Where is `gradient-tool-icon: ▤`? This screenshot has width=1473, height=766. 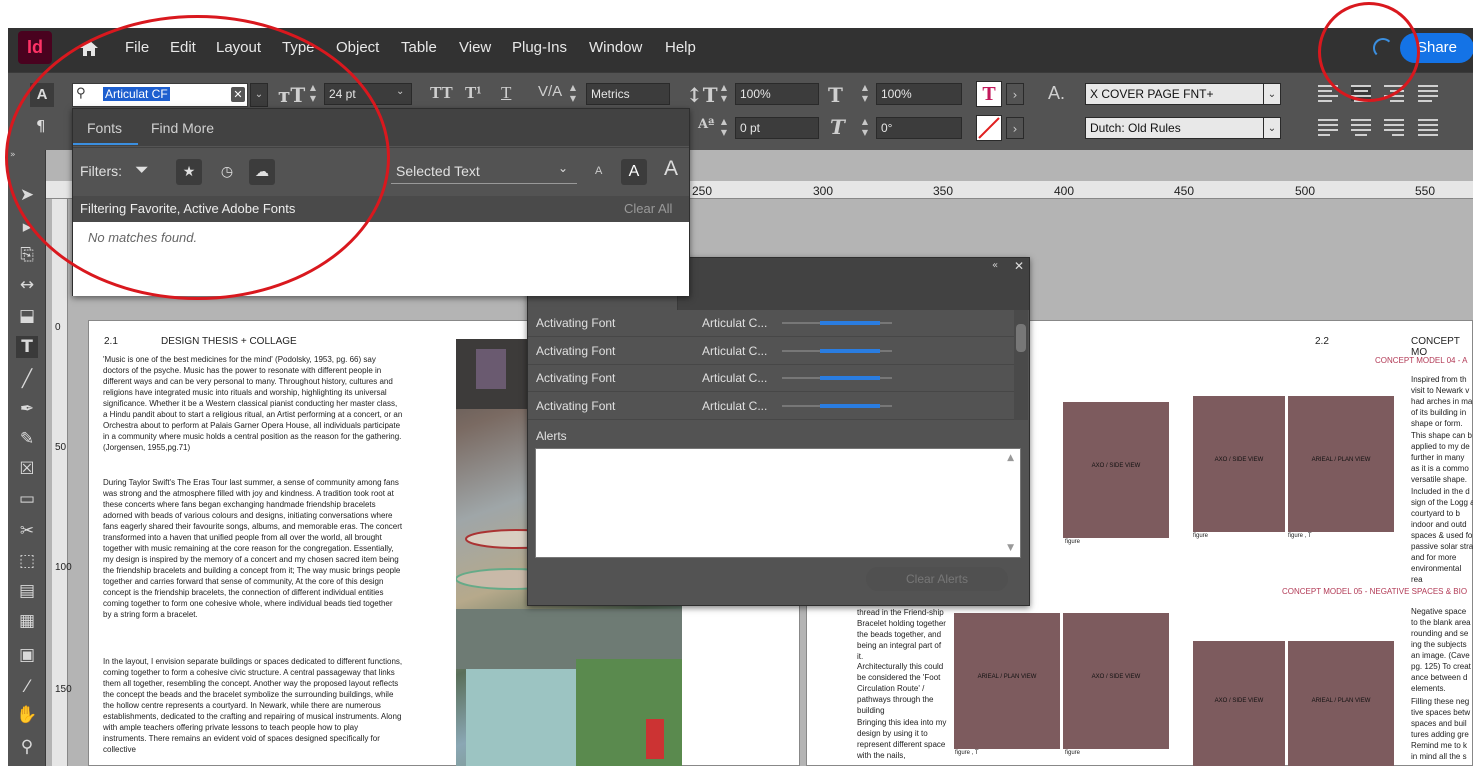
gradient-tool-icon: ▤ is located at coordinates (27, 591).